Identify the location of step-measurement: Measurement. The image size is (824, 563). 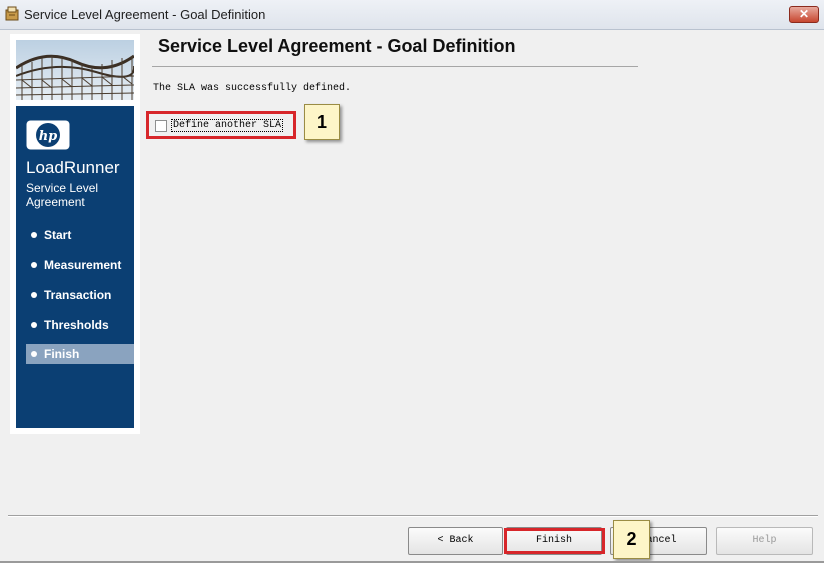
(80, 265).